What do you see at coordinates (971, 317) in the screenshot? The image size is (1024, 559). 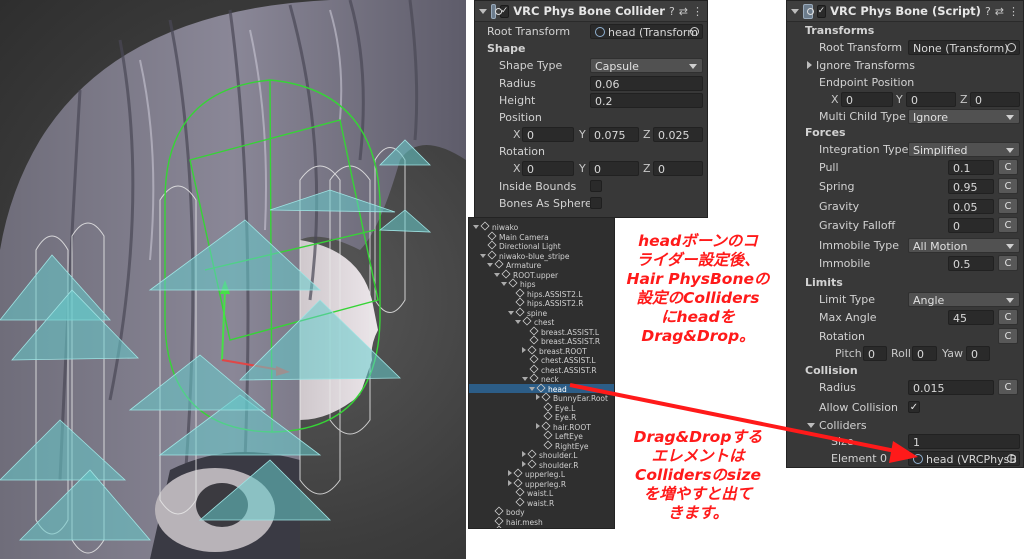 I see `max-angle-field: 45` at bounding box center [971, 317].